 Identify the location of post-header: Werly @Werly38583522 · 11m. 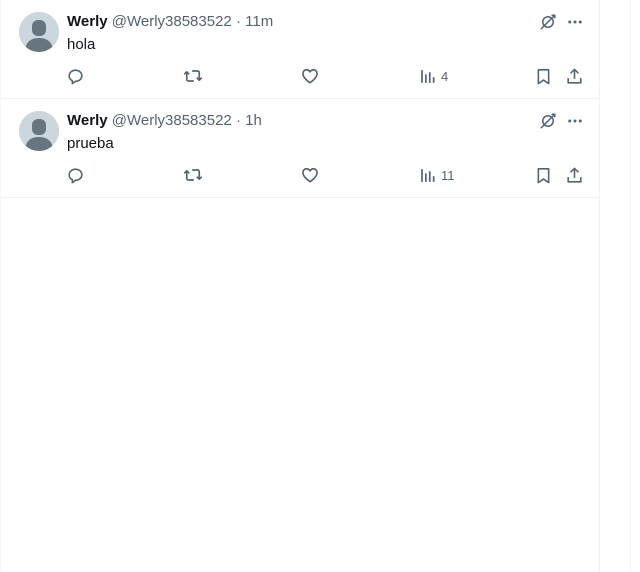
(170, 22).